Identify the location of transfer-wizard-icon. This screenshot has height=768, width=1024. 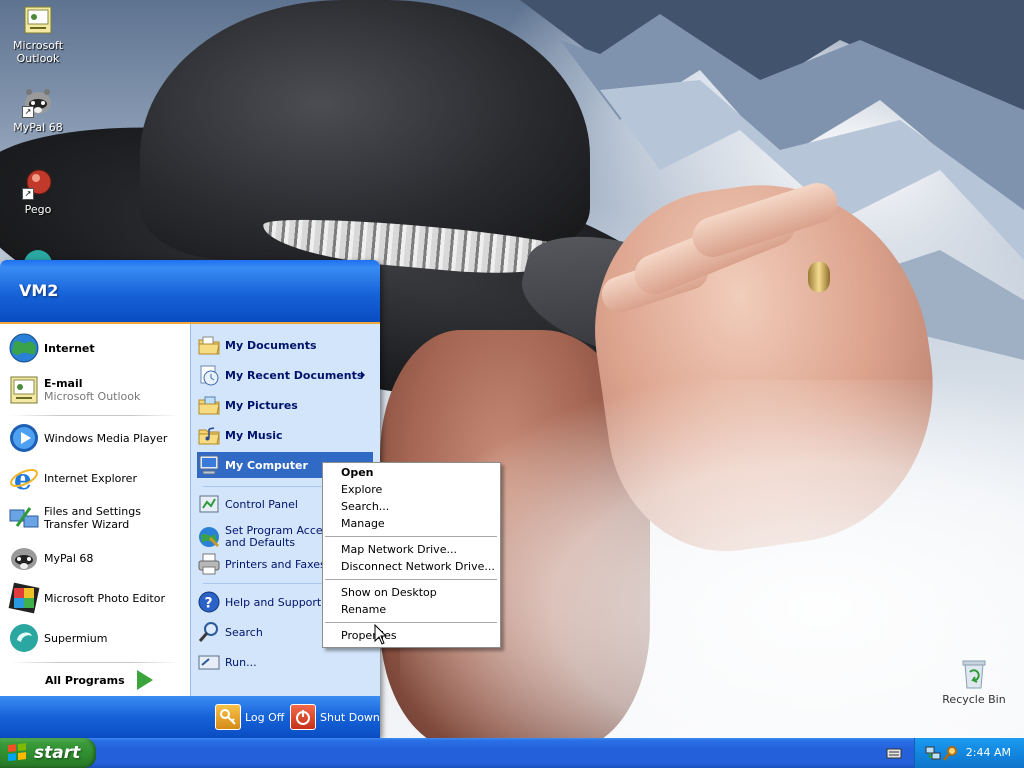
(24, 518).